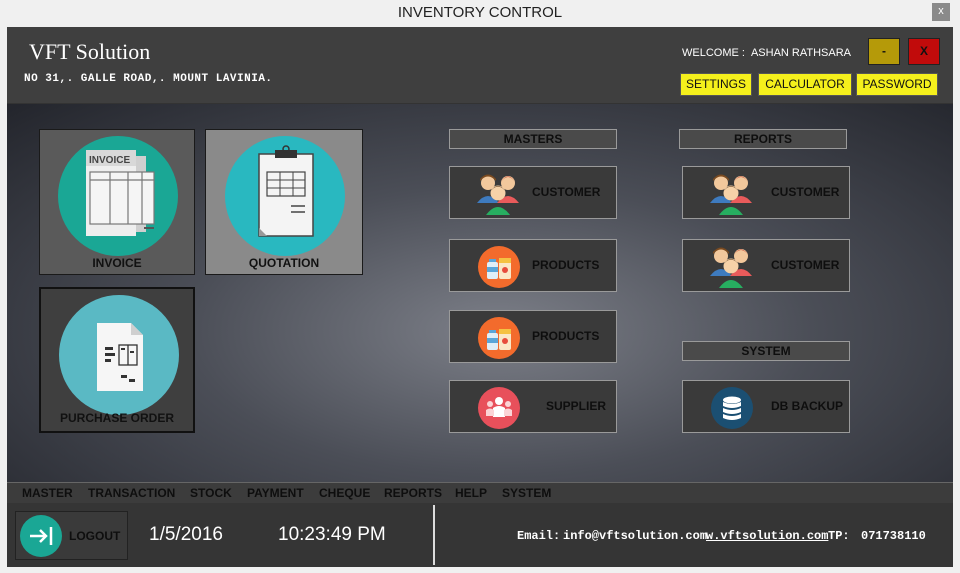 This screenshot has width=960, height=573. What do you see at coordinates (766, 351) in the screenshot?
I see `system-header: SYSTEM` at bounding box center [766, 351].